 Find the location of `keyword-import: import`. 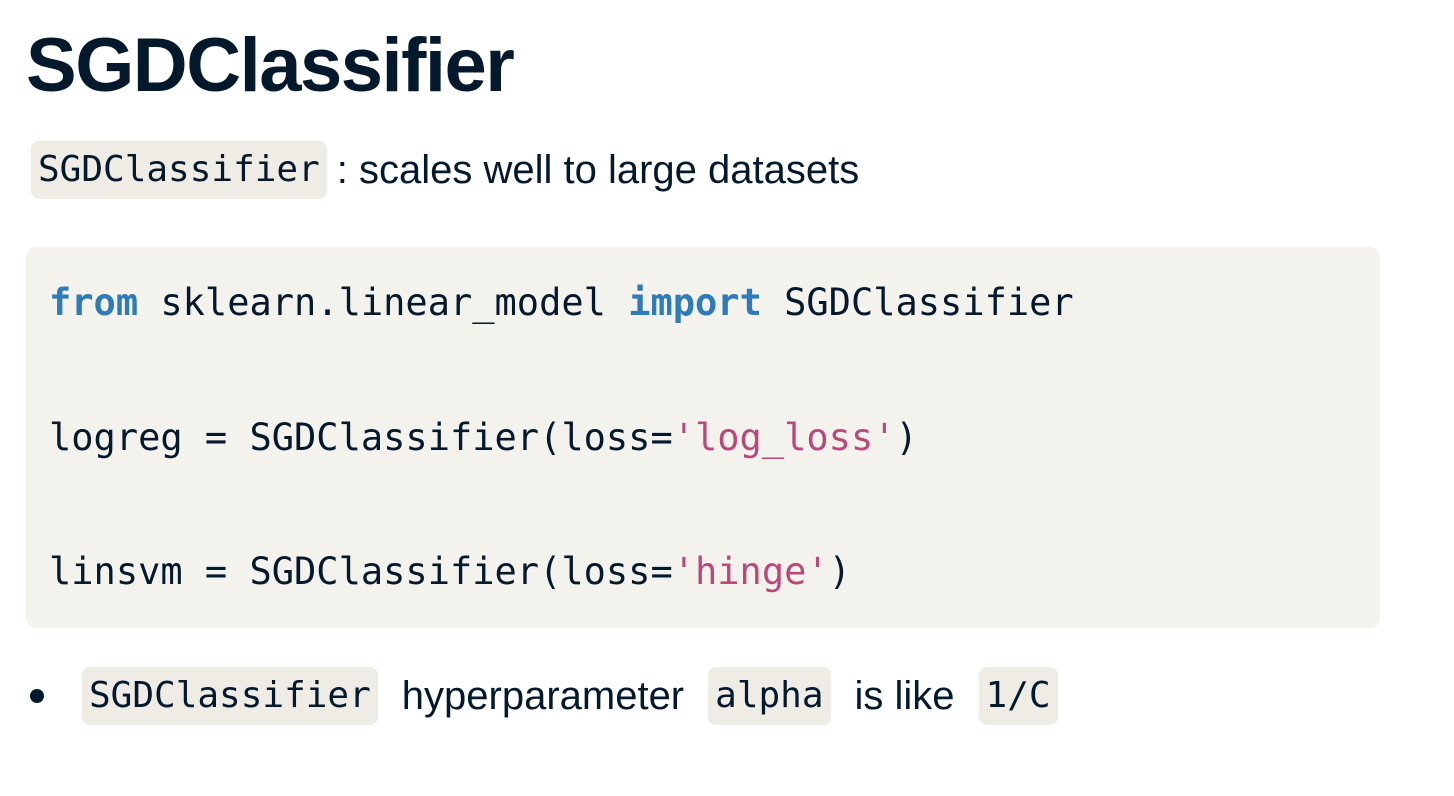

keyword-import: import is located at coordinates (695, 302).